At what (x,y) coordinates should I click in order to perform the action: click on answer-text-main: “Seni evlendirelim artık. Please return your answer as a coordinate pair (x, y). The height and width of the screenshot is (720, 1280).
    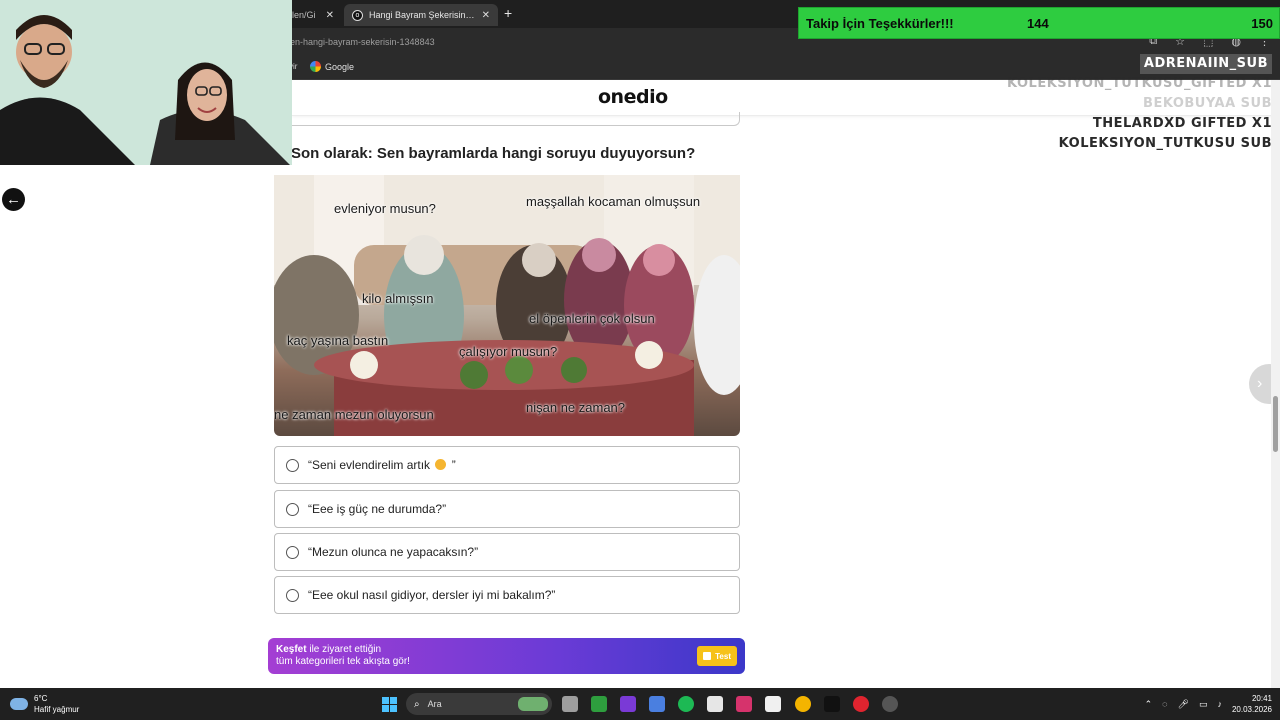
    Looking at the image, I should click on (369, 465).